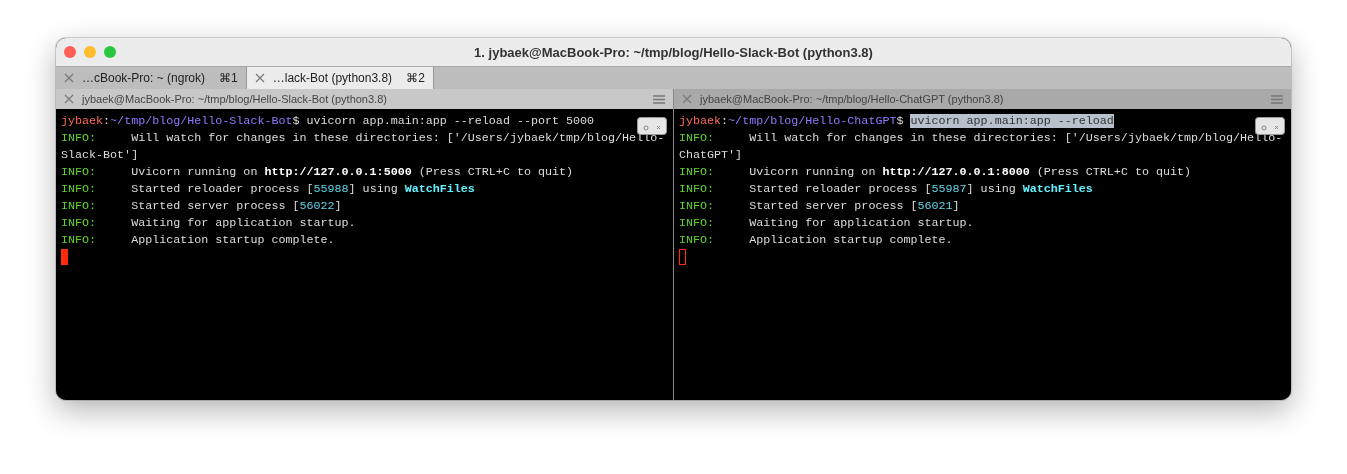 This screenshot has height=474, width=1347. Describe the element at coordinates (110, 52) in the screenshot. I see `zoom-button` at that location.